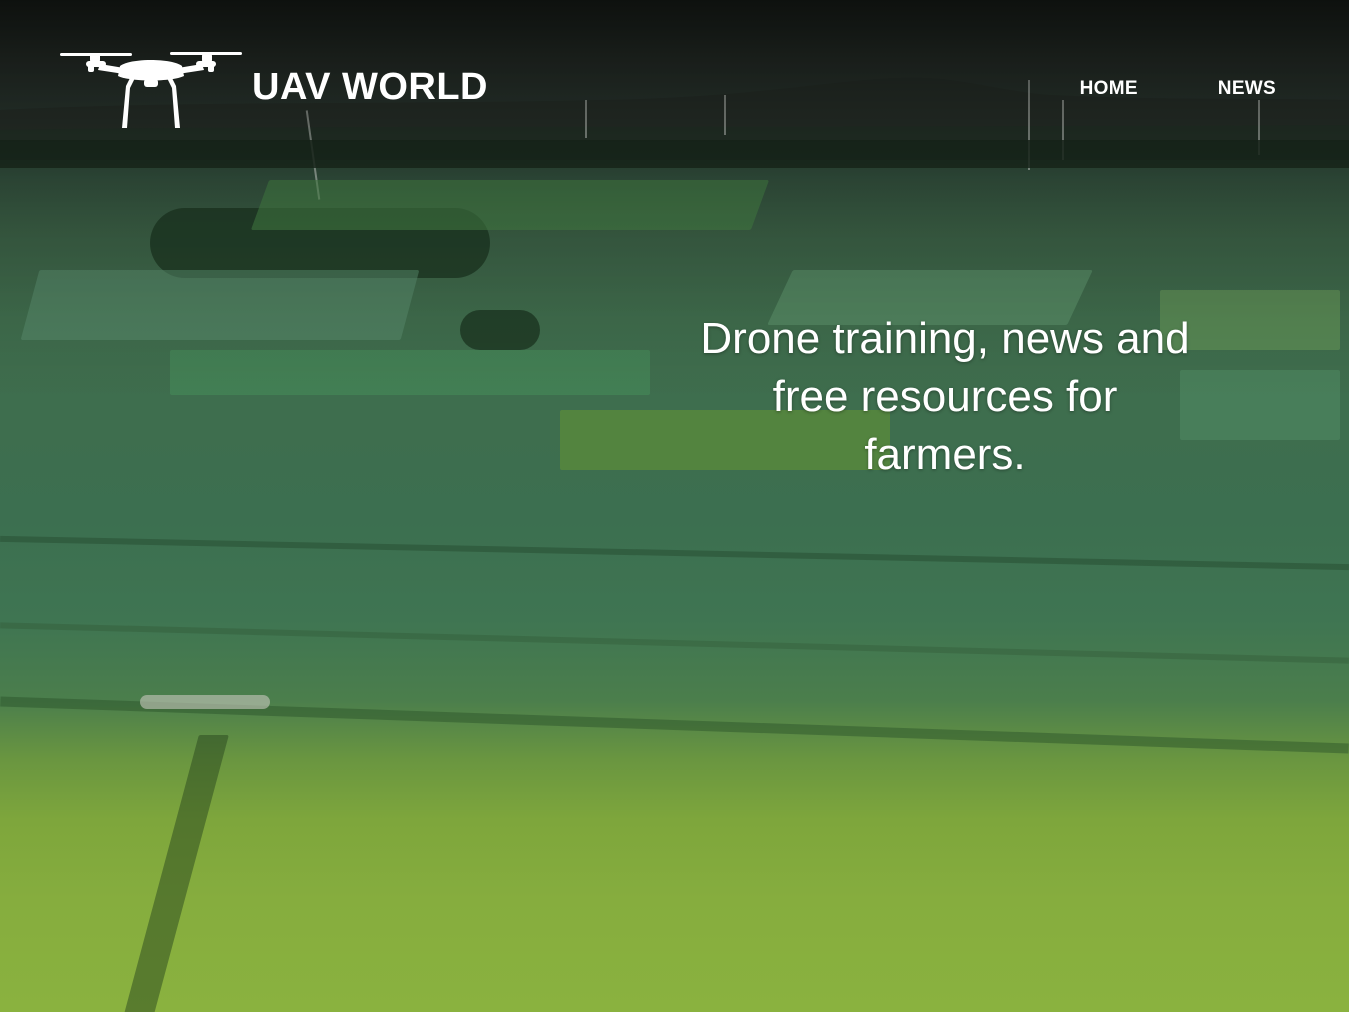  I want to click on brand-name: UAV WORLD, so click(370, 87).